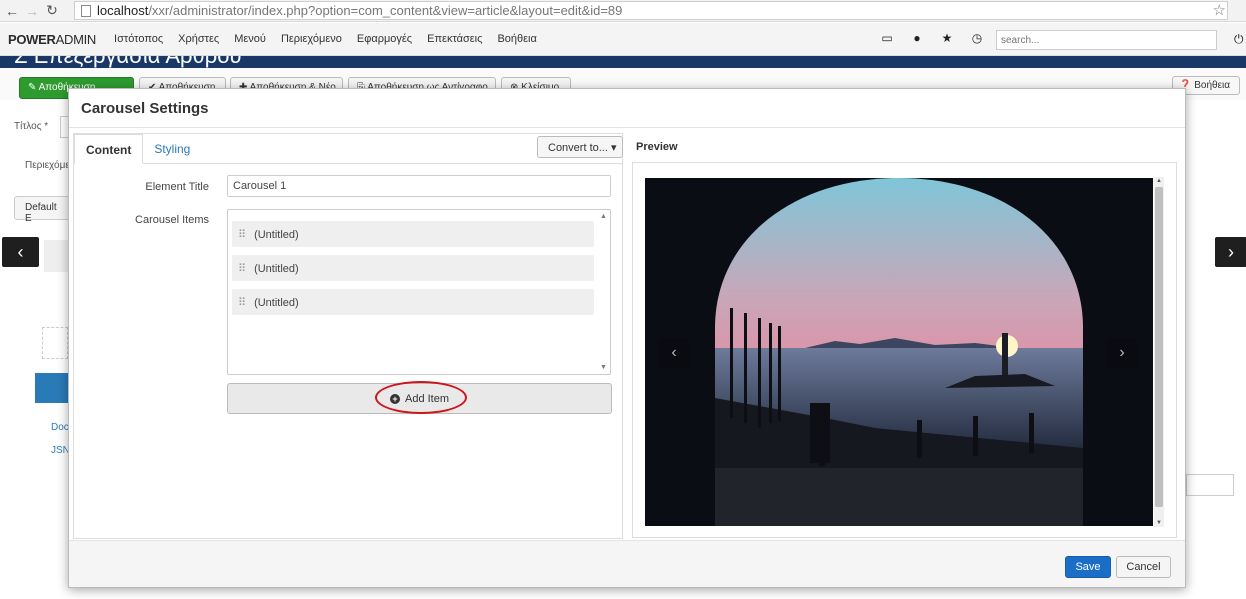  What do you see at coordinates (887, 38) in the screenshot?
I see `monitor-icon: ▭` at bounding box center [887, 38].